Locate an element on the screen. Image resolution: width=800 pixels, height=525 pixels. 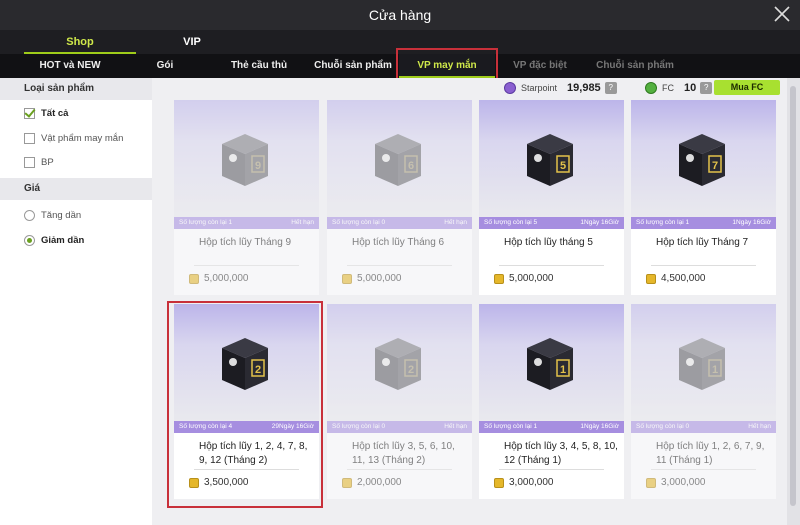
title-bar: Cửa hàng is located at coordinates (400, 15).